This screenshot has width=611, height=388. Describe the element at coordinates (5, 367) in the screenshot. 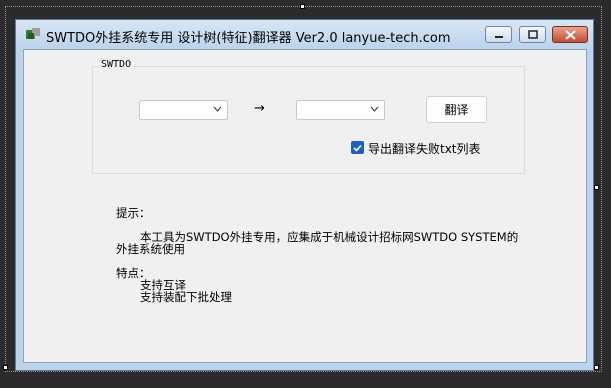

I see `resize-handle-sw` at that location.